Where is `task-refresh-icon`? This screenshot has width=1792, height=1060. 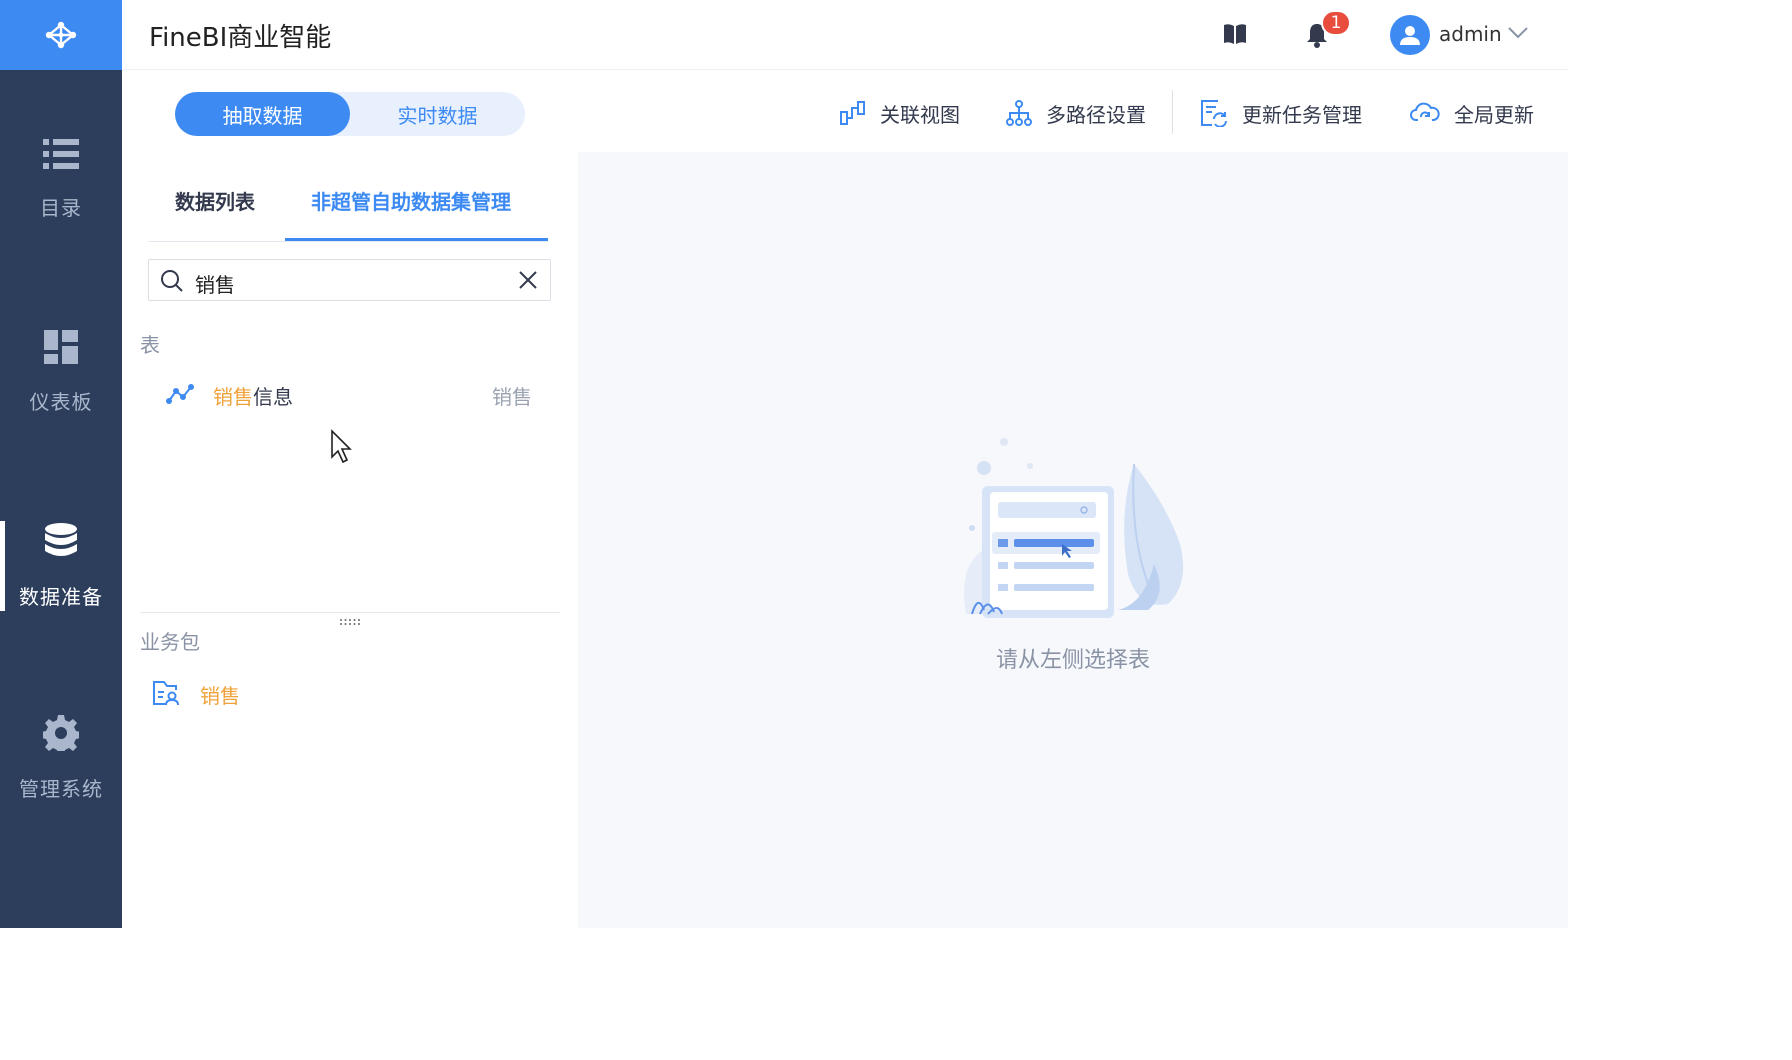 task-refresh-icon is located at coordinates (1214, 113).